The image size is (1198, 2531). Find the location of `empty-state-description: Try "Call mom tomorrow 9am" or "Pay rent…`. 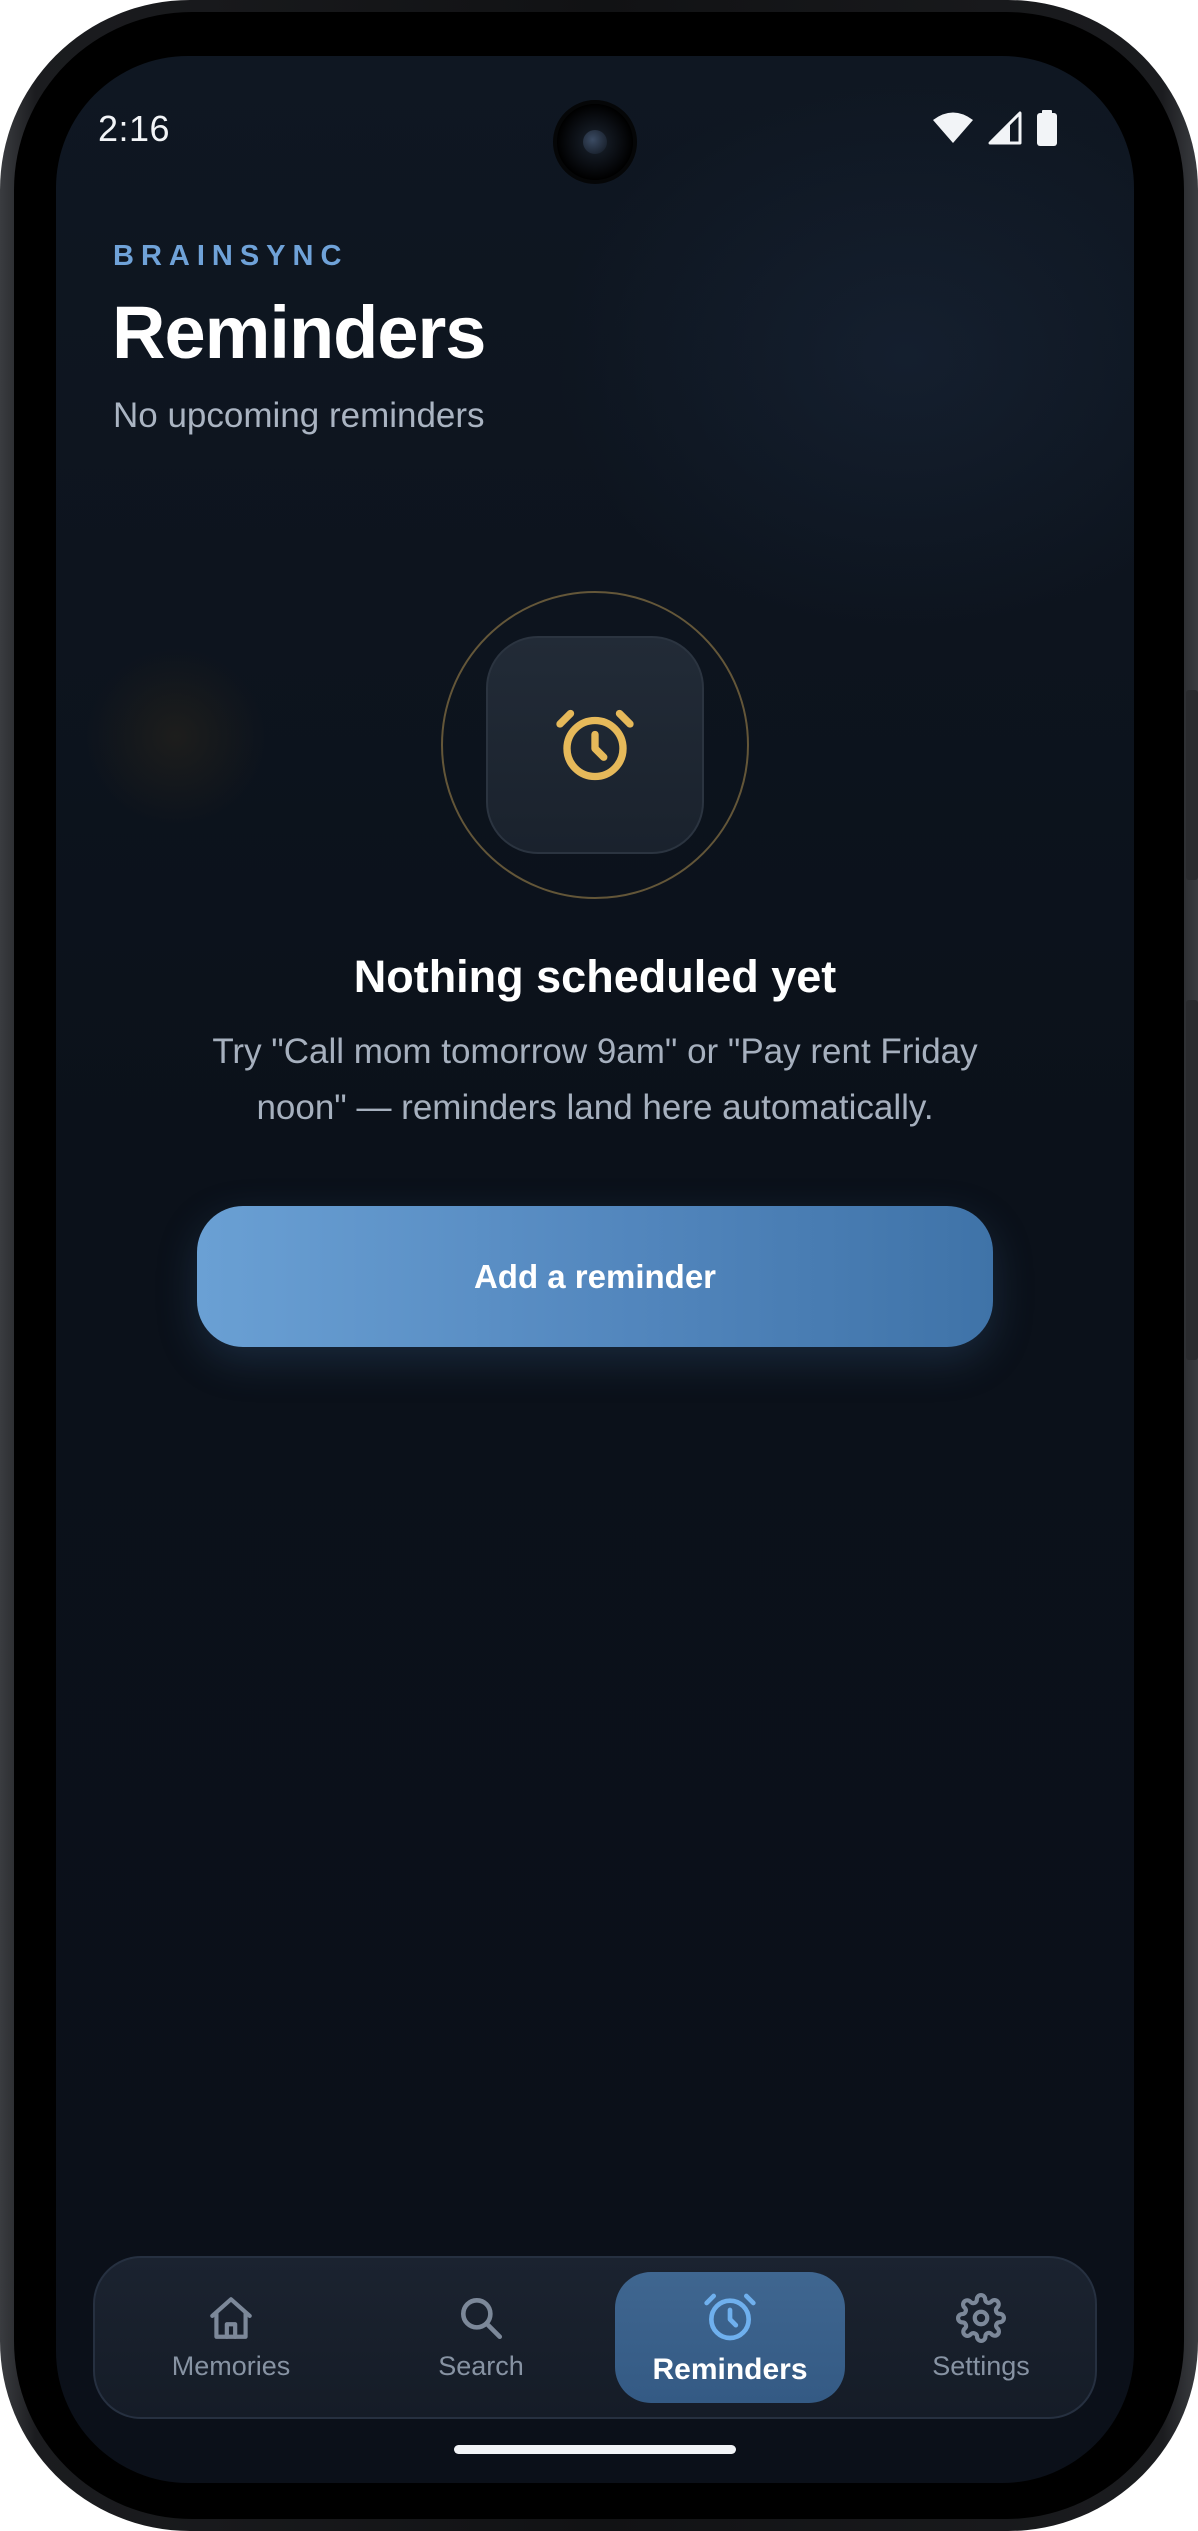

empty-state-description: Try "Call mom tomorrow 9am" or "Pay rent… is located at coordinates (595, 1079).